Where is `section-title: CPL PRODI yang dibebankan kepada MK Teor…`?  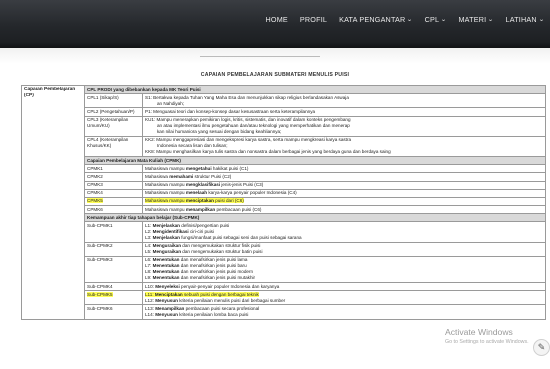 section-title: CPL PRODI yang dibebankan kepada MK Teor… is located at coordinates (144, 89).